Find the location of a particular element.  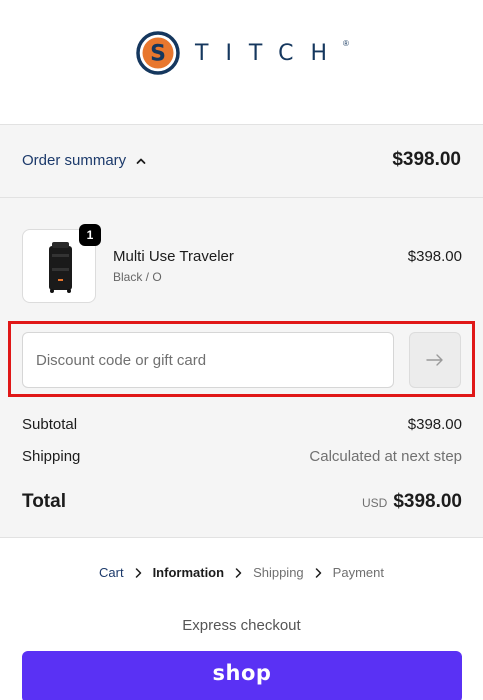

shipping-label: Shipping is located at coordinates (51, 456).